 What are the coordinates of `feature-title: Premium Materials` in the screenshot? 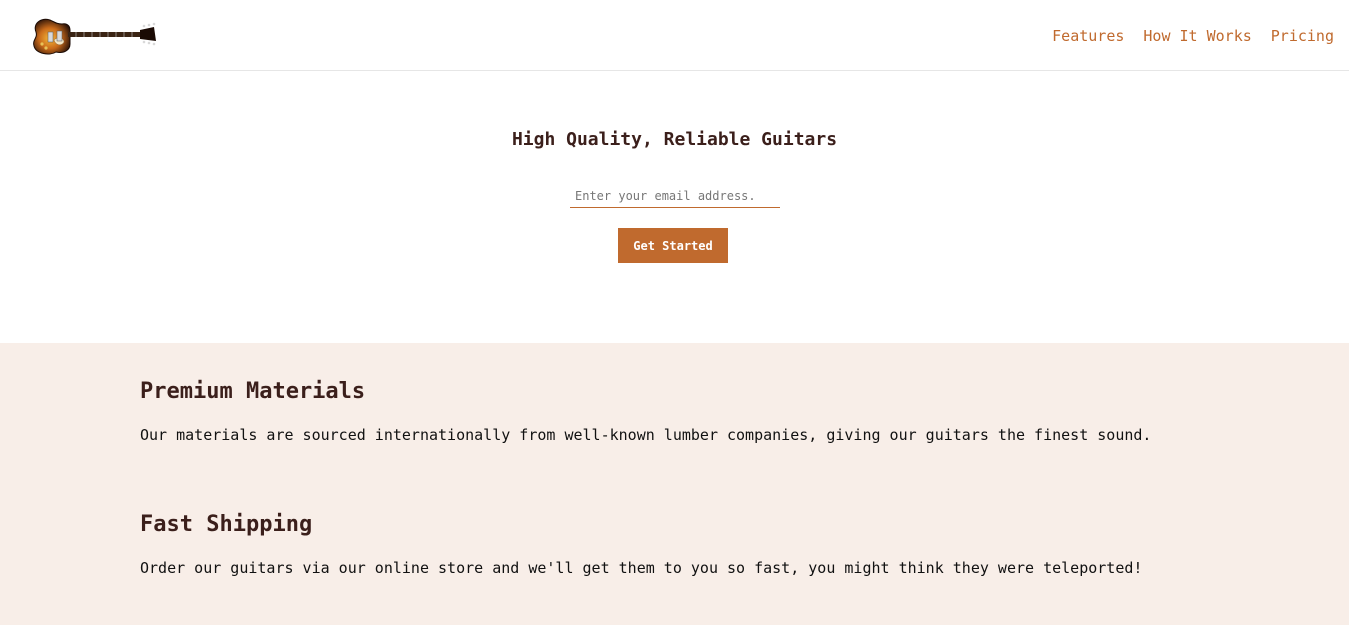 It's located at (253, 391).